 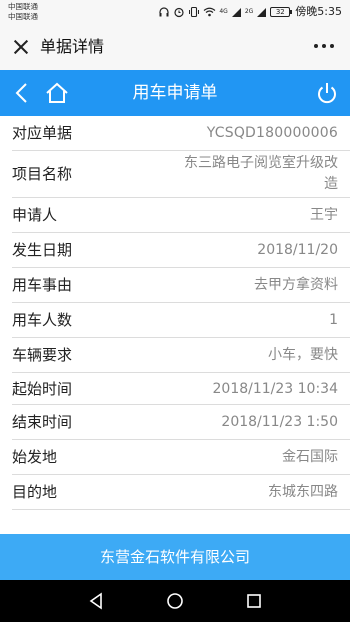 I want to click on row-value: 东三路电子阅览室升级改造, so click(x=261, y=173).